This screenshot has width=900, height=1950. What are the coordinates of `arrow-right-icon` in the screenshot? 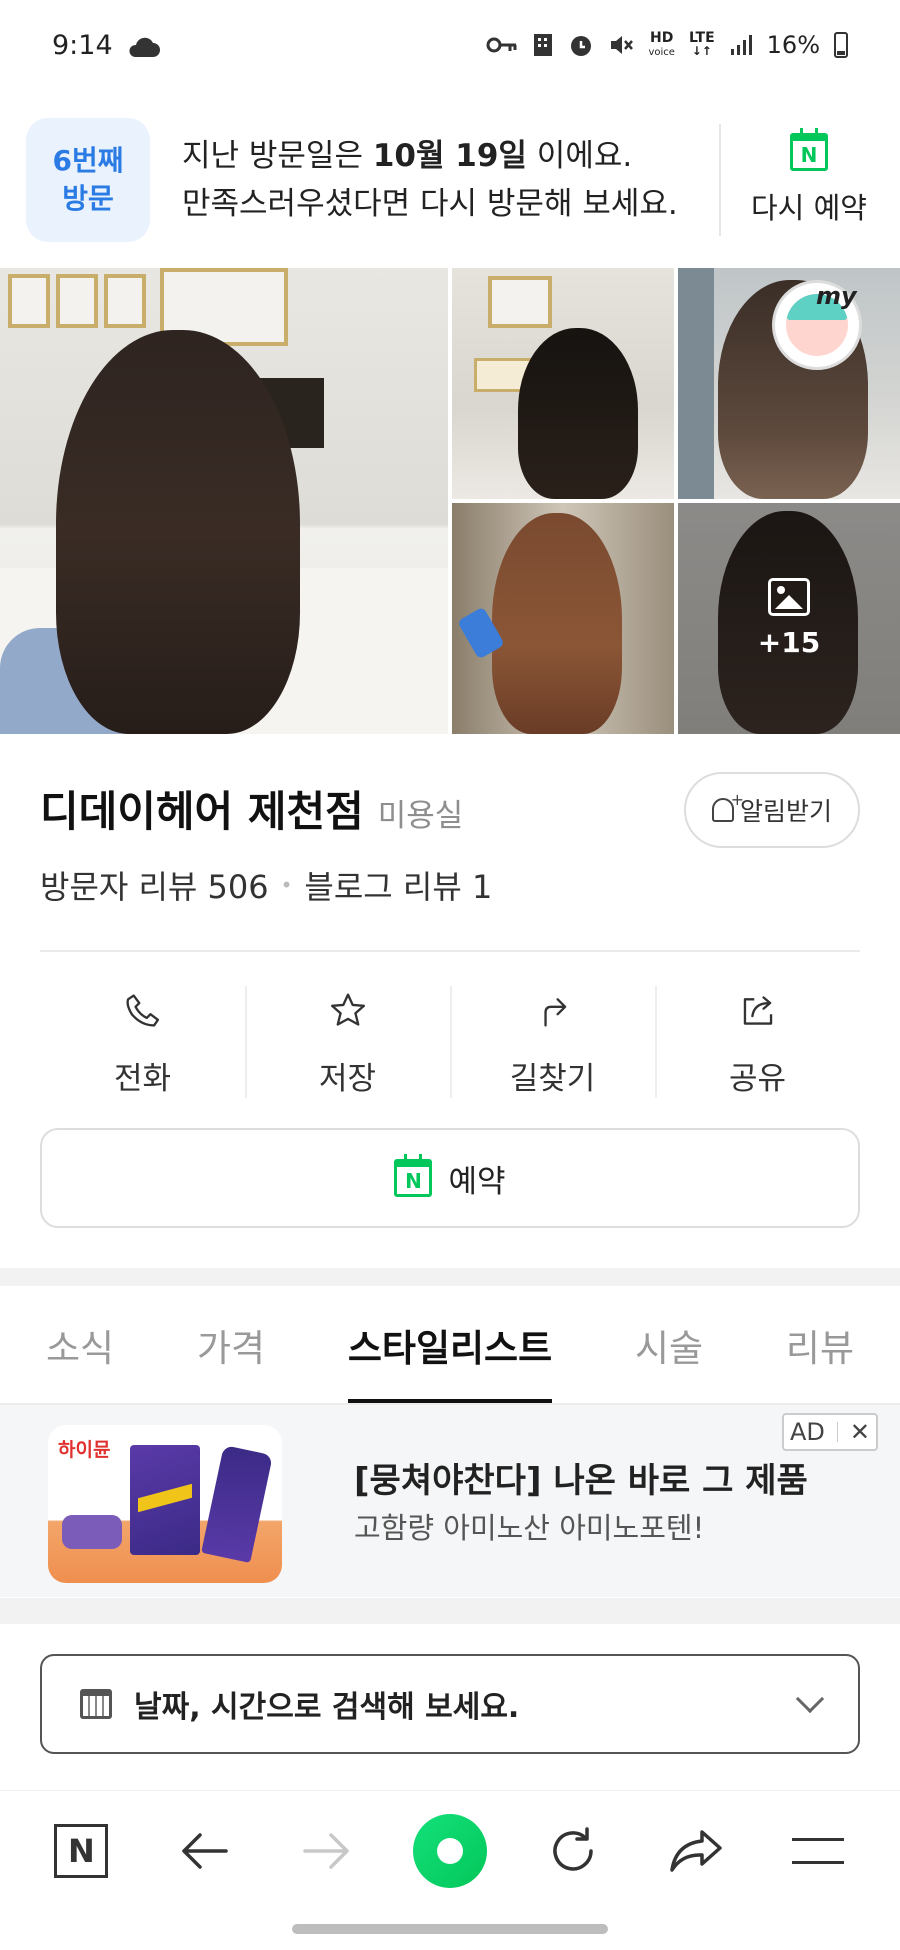 It's located at (326, 1850).